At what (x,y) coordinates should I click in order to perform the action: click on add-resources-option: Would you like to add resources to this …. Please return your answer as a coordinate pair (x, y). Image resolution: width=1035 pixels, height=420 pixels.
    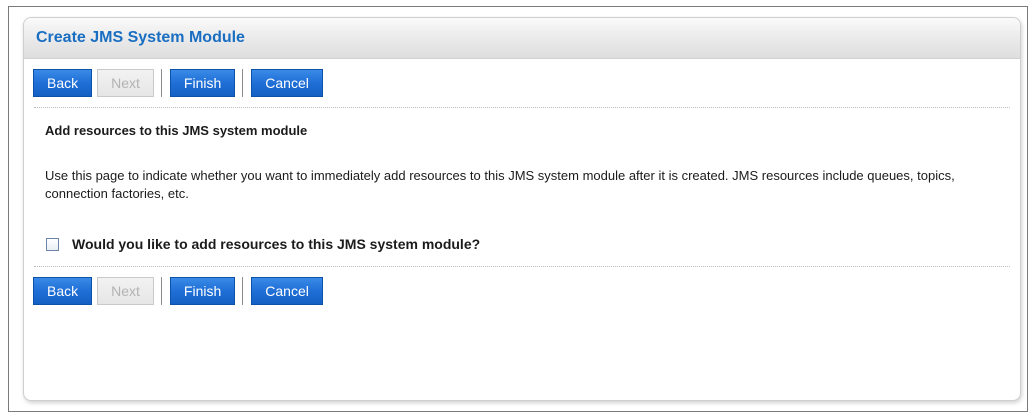
    Looking at the image, I should click on (522, 227).